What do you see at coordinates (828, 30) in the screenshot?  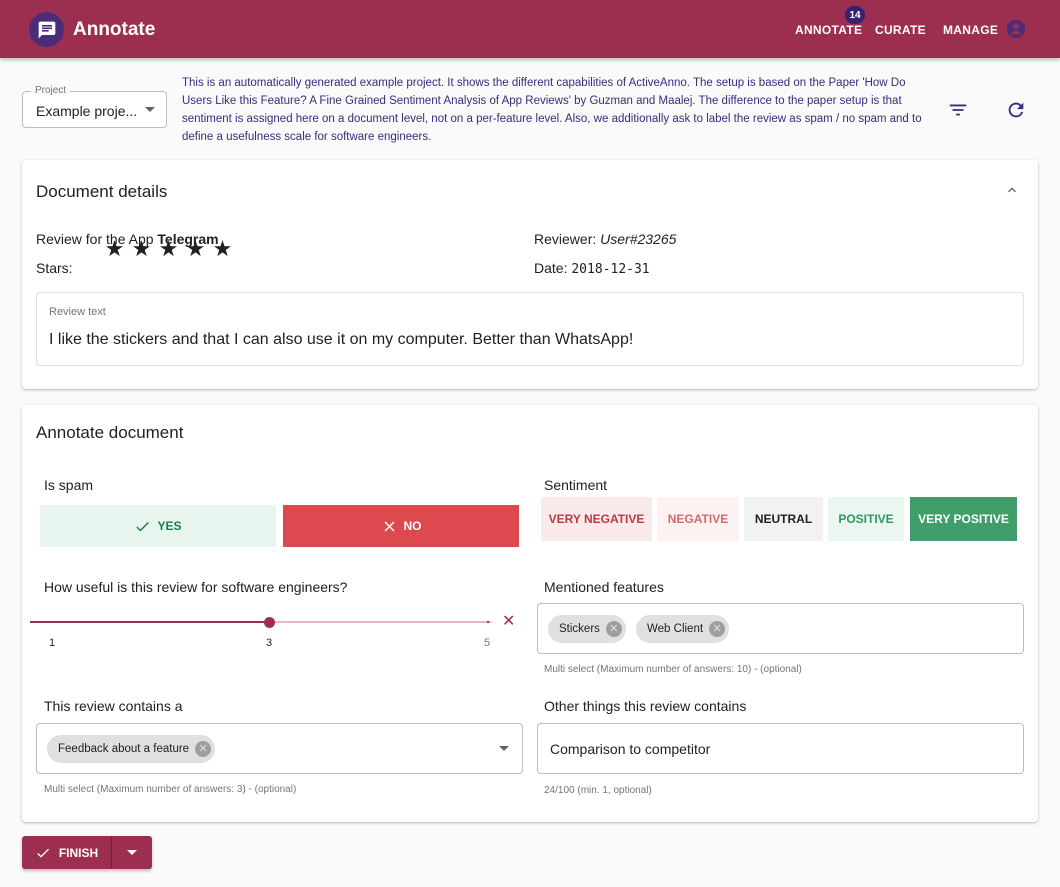 I see `nav-annotate: ANNOTATE` at bounding box center [828, 30].